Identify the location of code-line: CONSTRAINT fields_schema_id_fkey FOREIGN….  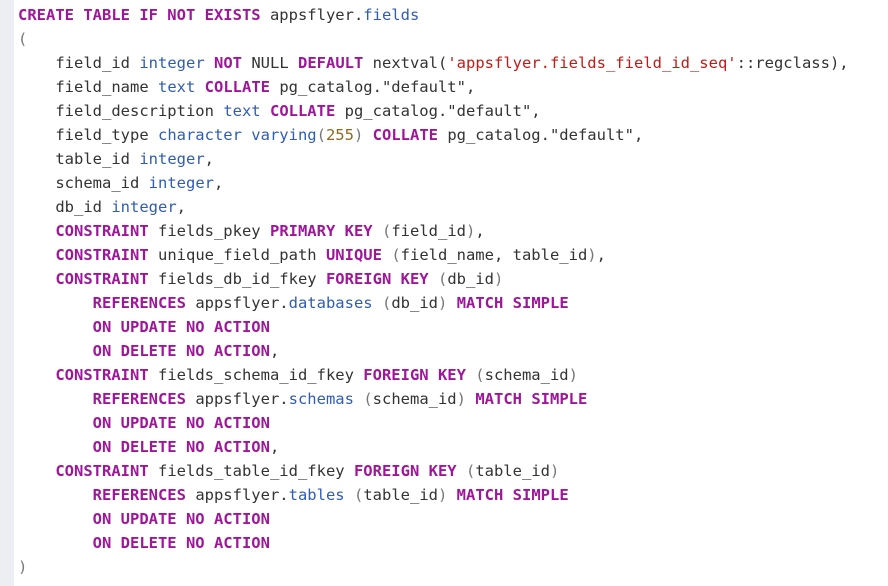
(449, 375).